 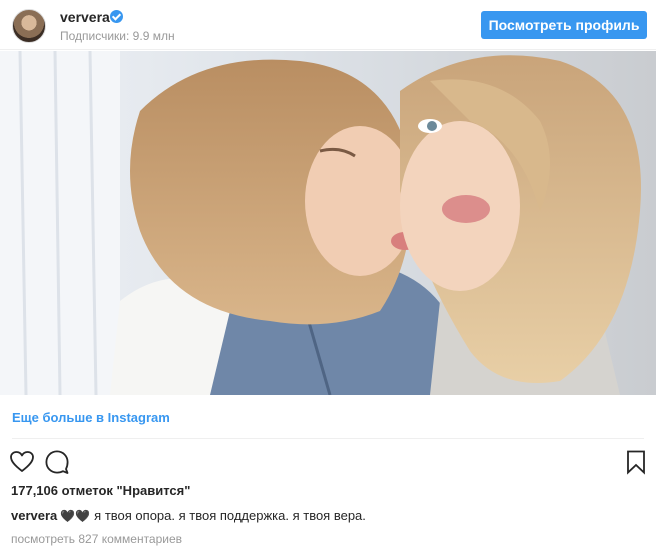 I want to click on comment-icon, so click(x=57, y=462).